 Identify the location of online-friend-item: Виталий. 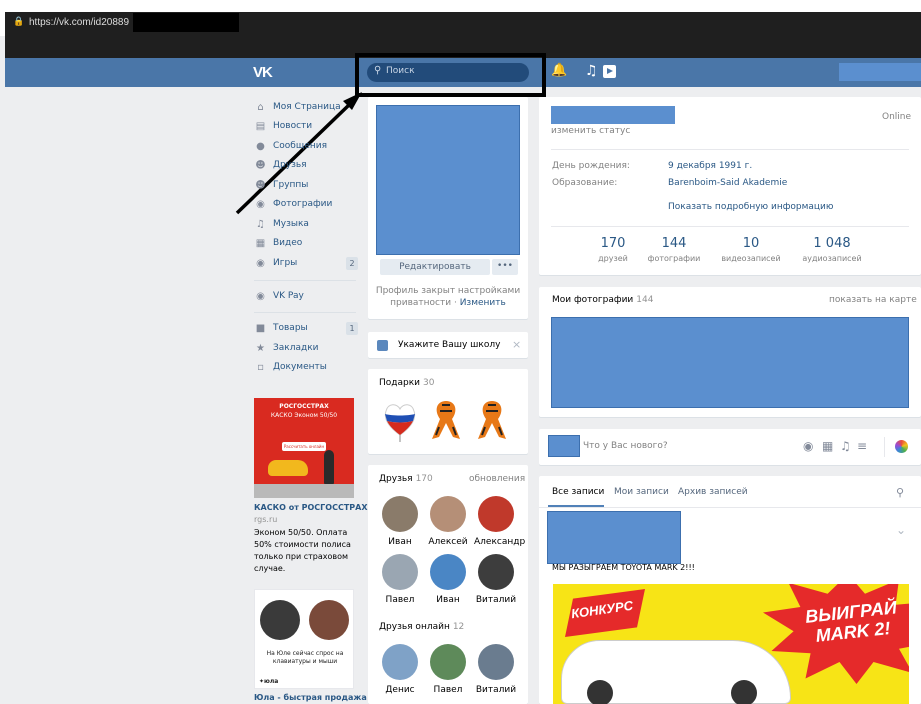
(496, 669).